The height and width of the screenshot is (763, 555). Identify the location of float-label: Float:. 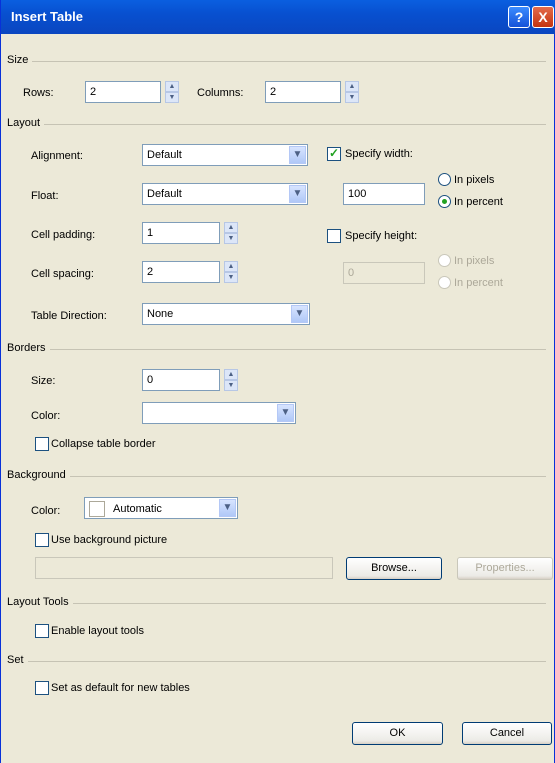
(45, 196).